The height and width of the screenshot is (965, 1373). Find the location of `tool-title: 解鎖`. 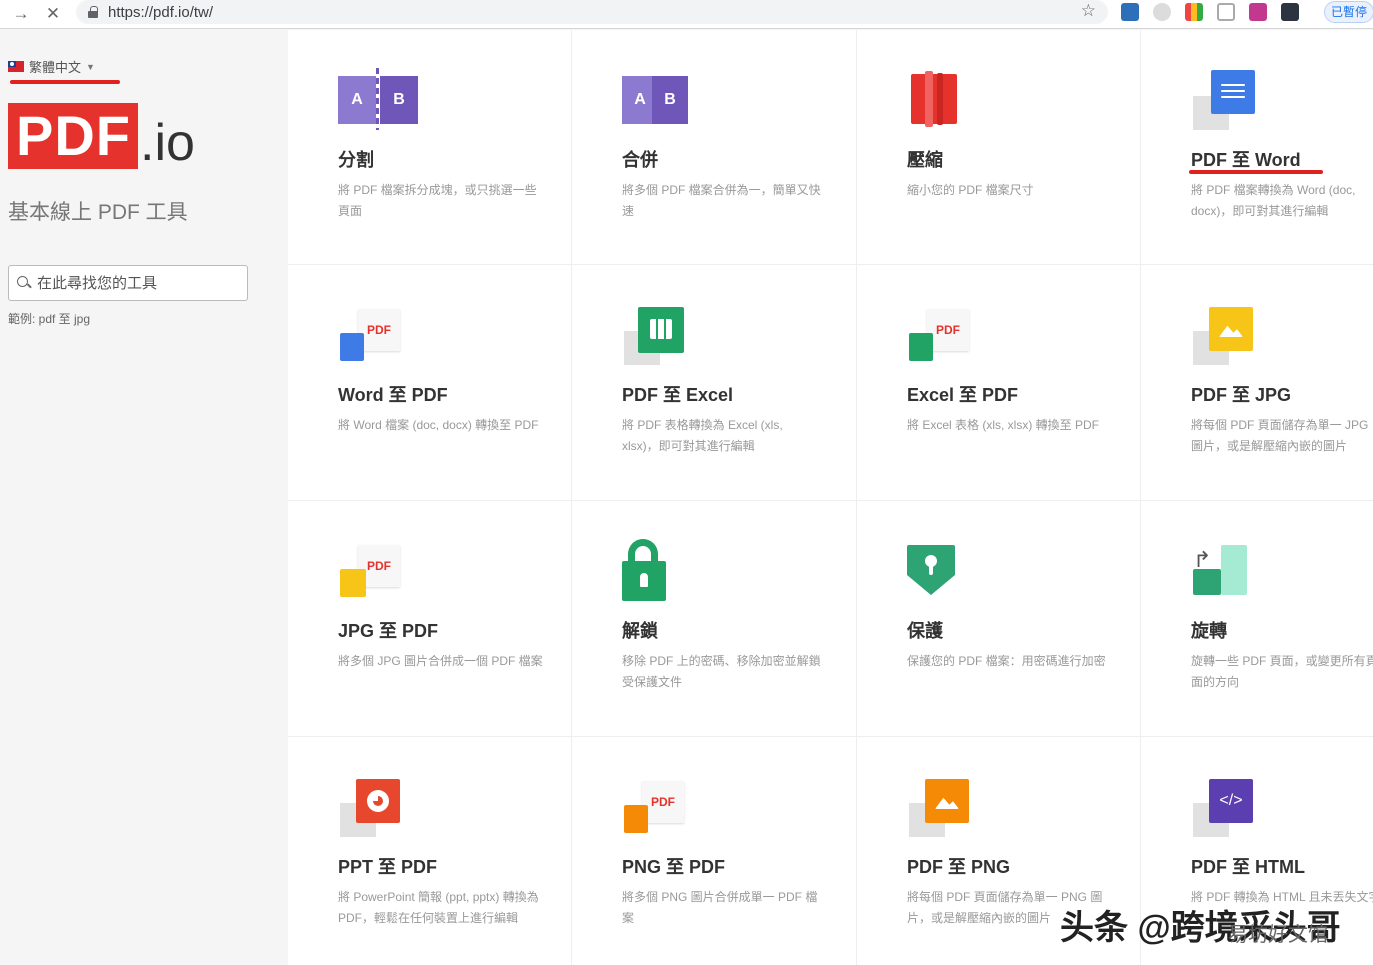

tool-title: 解鎖 is located at coordinates (640, 631).